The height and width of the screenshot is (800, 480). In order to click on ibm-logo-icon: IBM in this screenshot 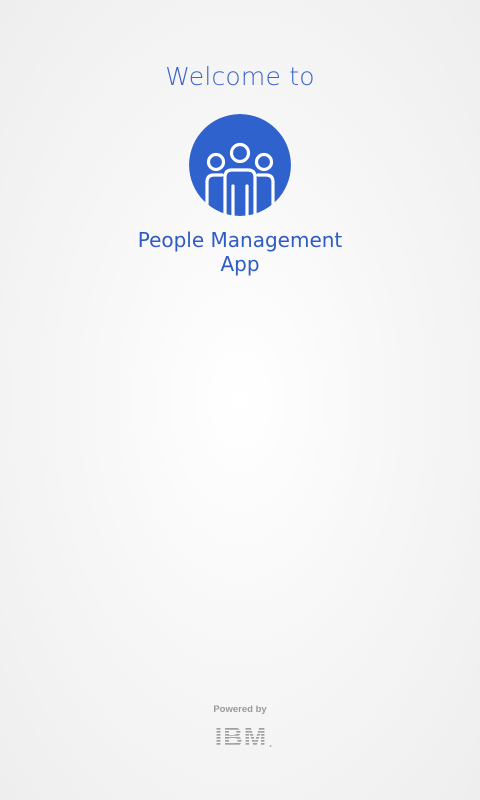, I will do `click(243, 736)`.